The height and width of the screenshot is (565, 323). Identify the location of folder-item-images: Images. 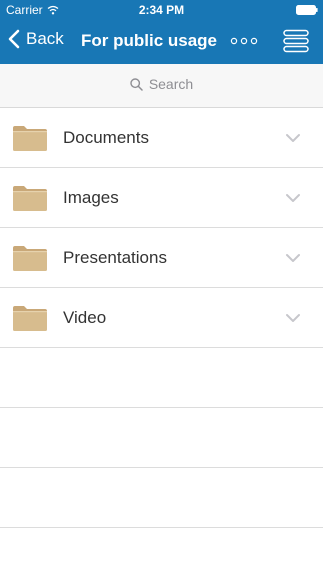
(161, 198).